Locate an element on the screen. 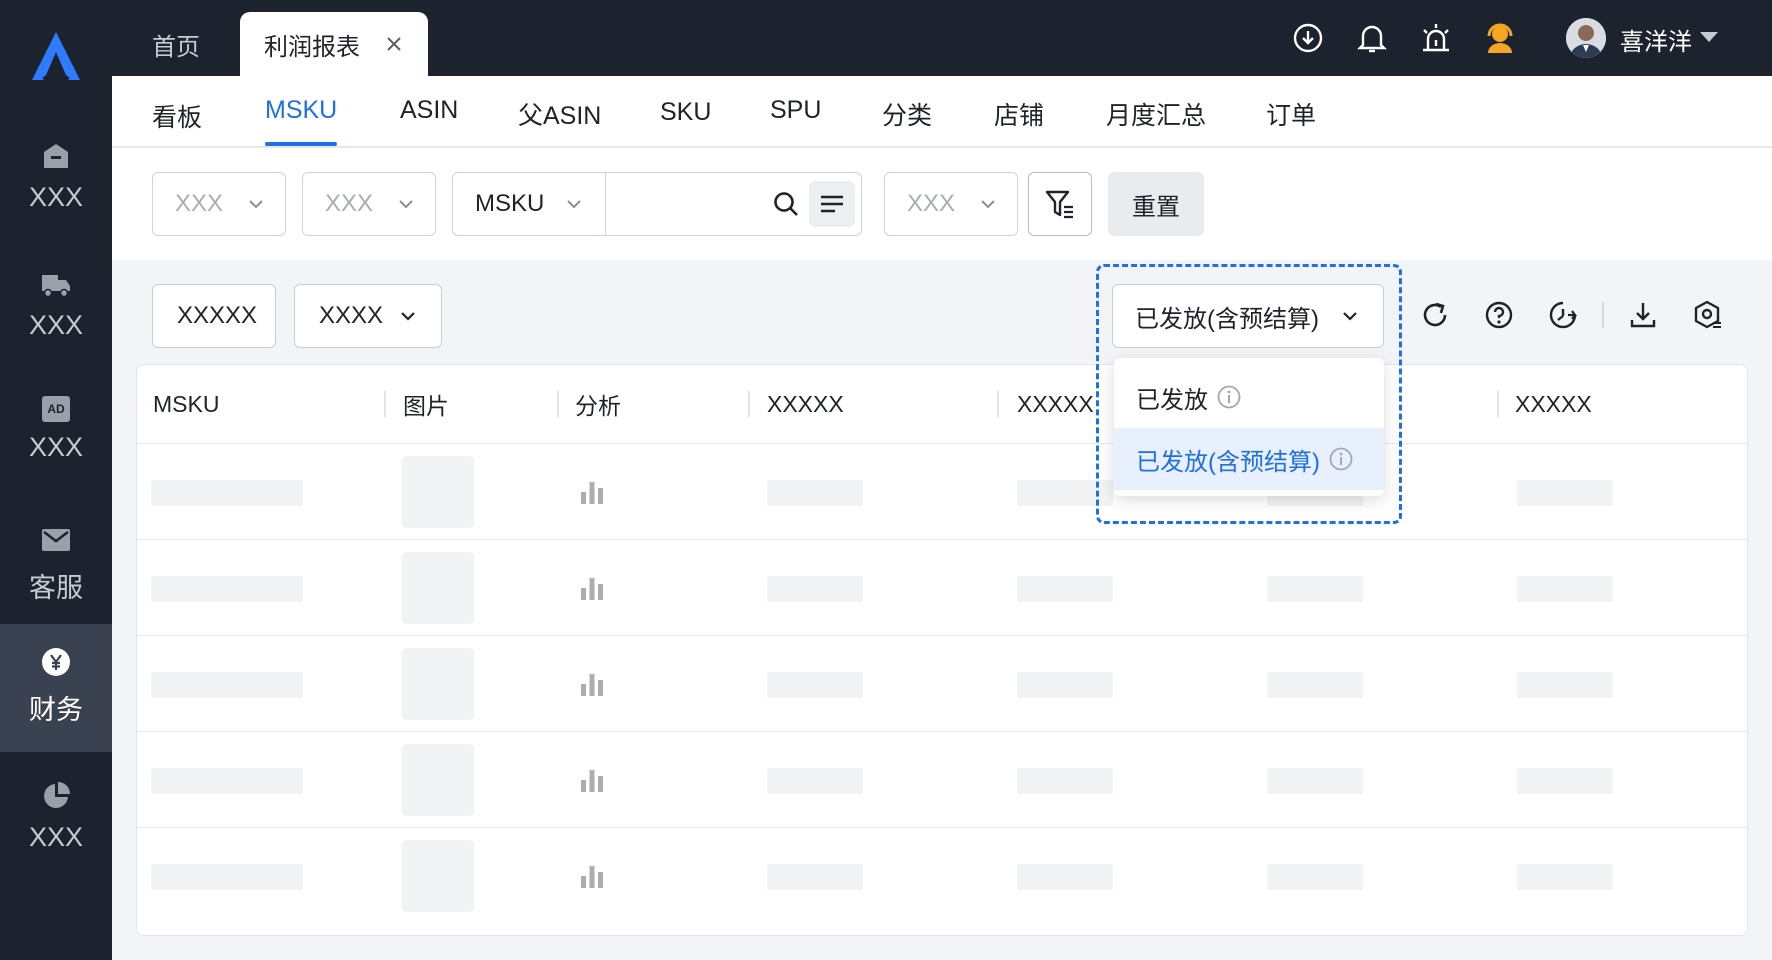 Image resolution: width=1772 pixels, height=960 pixels. alarm-icon is located at coordinates (1436, 38).